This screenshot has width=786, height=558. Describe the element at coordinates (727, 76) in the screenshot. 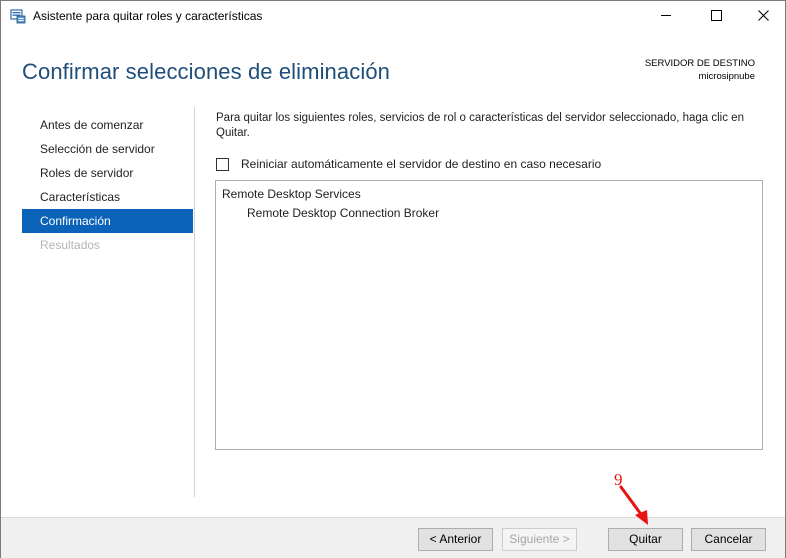

I see `destination-server-name: microsipnube` at that location.